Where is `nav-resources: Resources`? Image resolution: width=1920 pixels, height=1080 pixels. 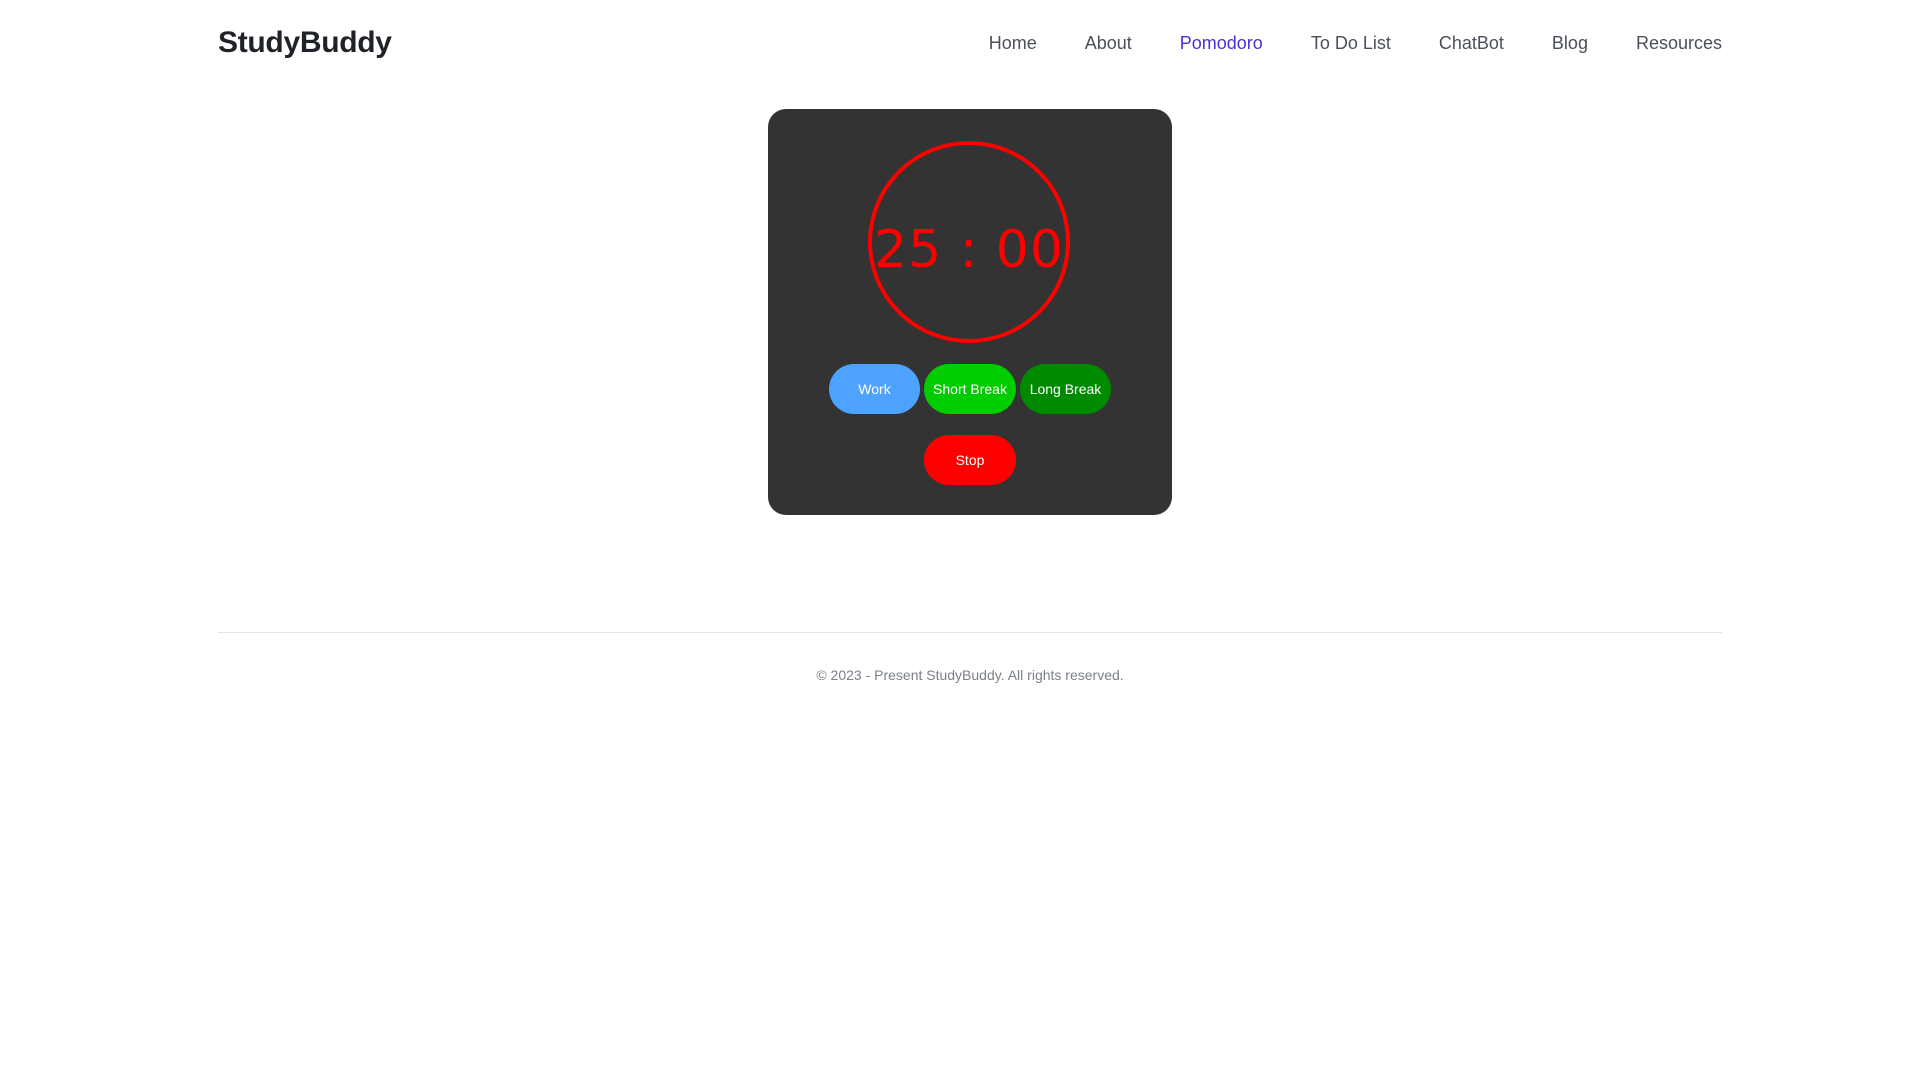 nav-resources: Resources is located at coordinates (1679, 43).